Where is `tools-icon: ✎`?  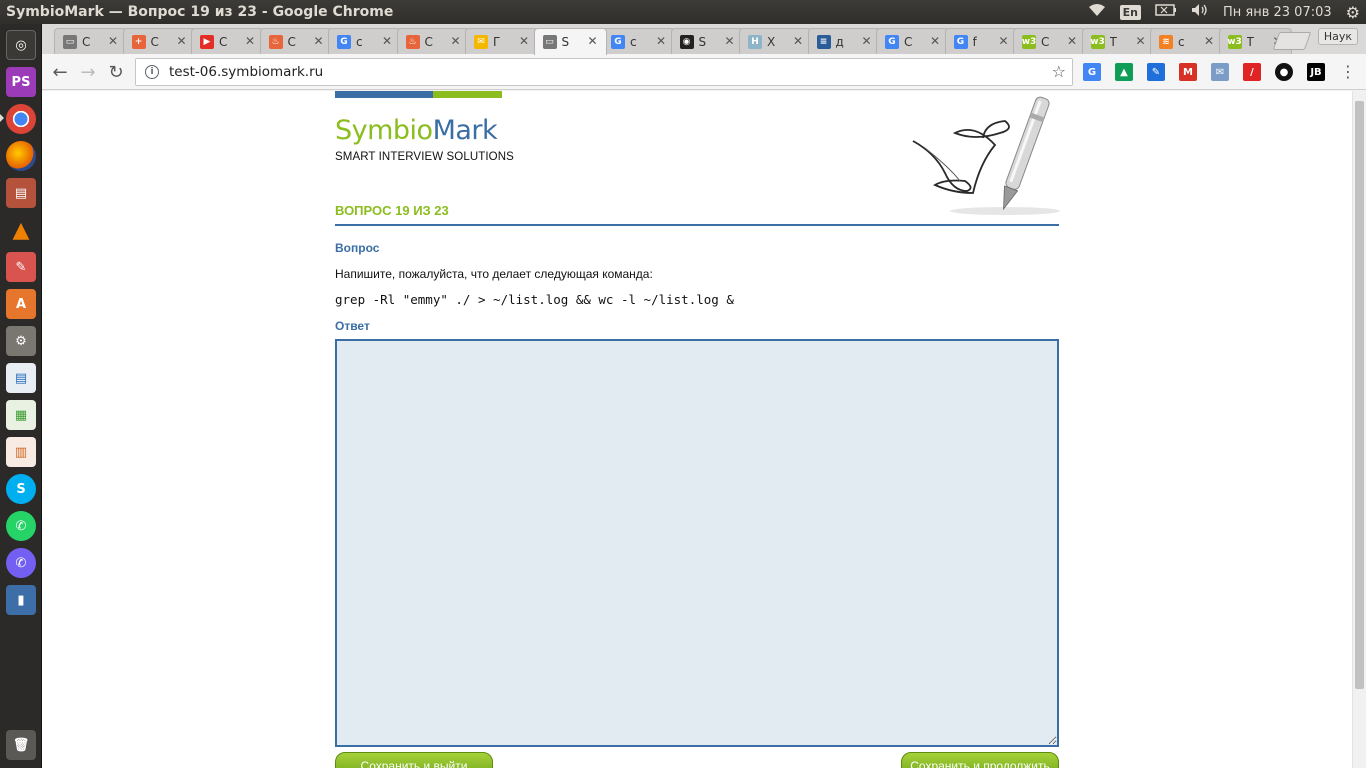
tools-icon: ✎ is located at coordinates (21, 267).